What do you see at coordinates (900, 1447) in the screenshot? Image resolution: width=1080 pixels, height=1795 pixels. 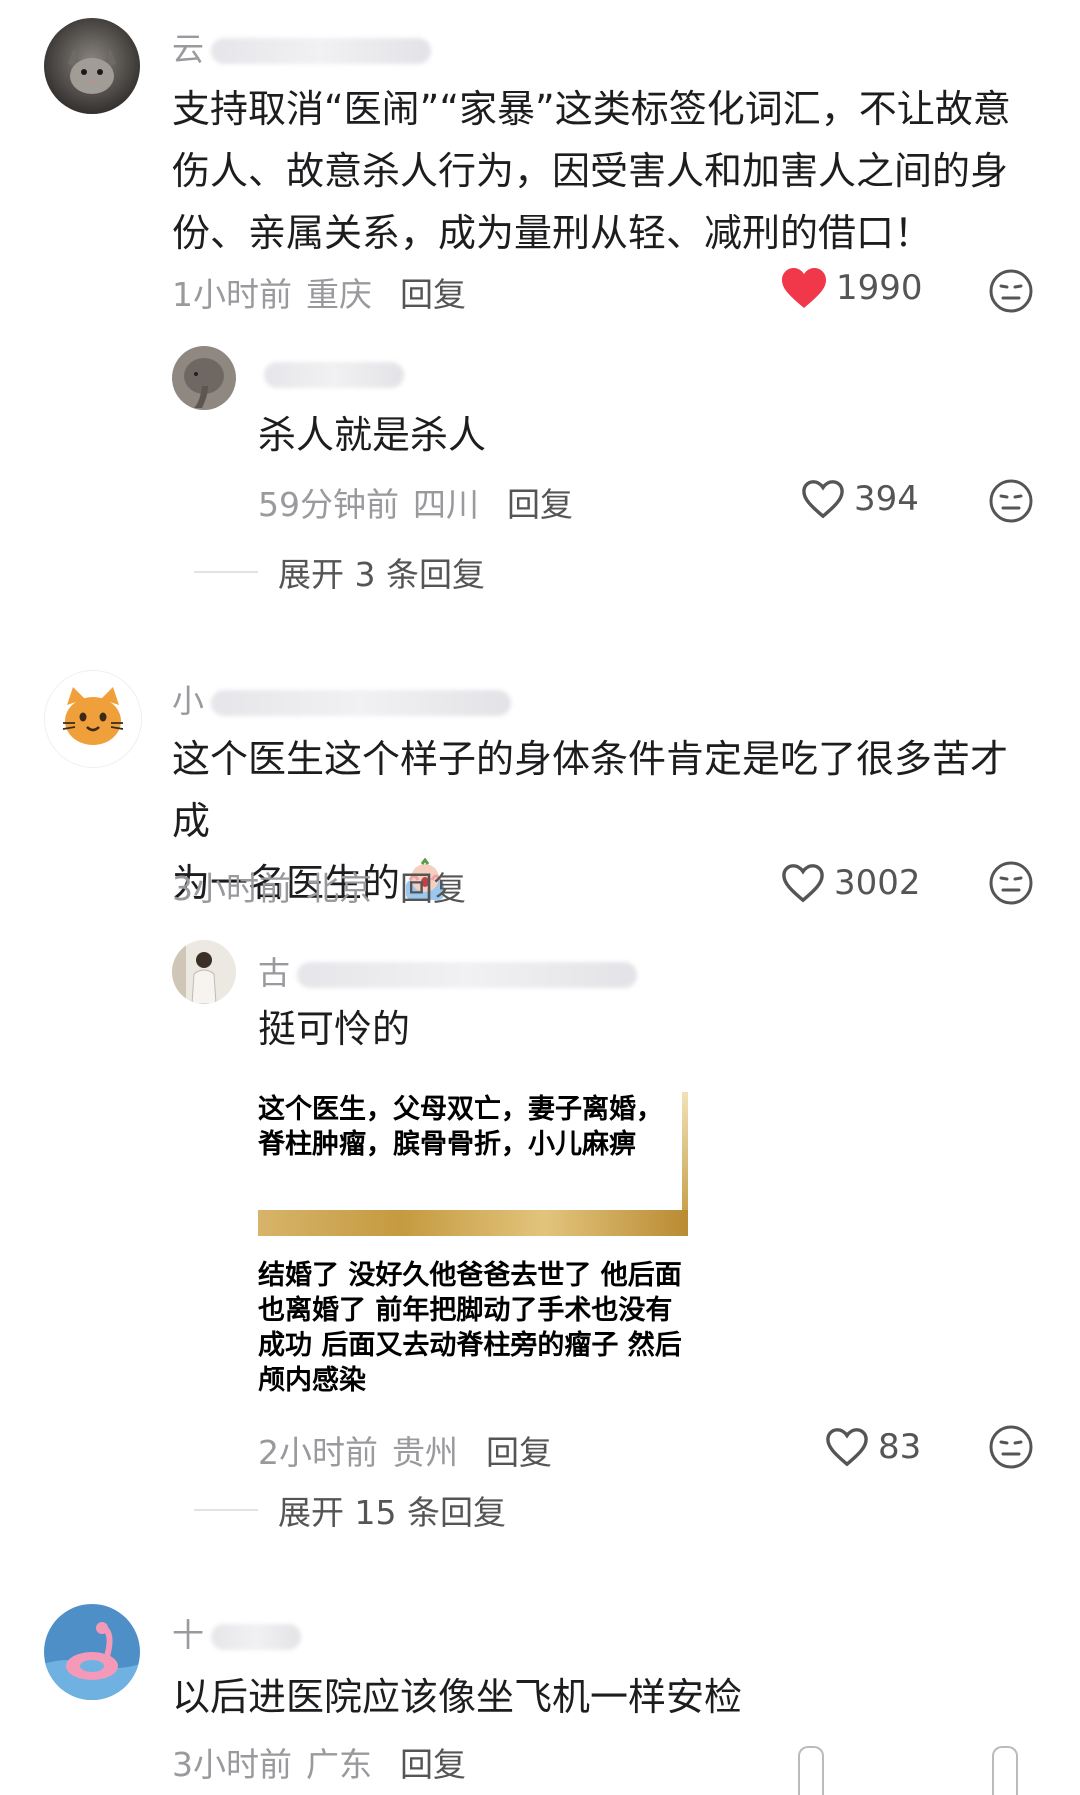 I see `like-count: 83` at bounding box center [900, 1447].